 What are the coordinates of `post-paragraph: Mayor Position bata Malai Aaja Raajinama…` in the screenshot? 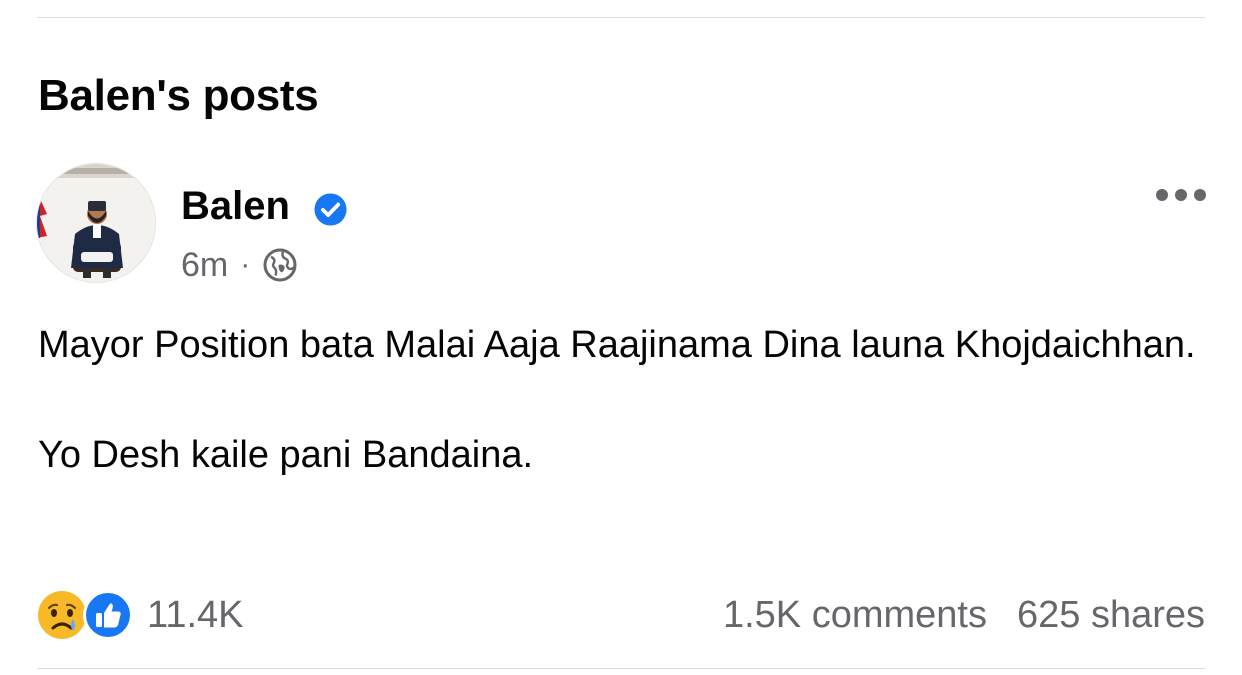 It's located at (617, 345).